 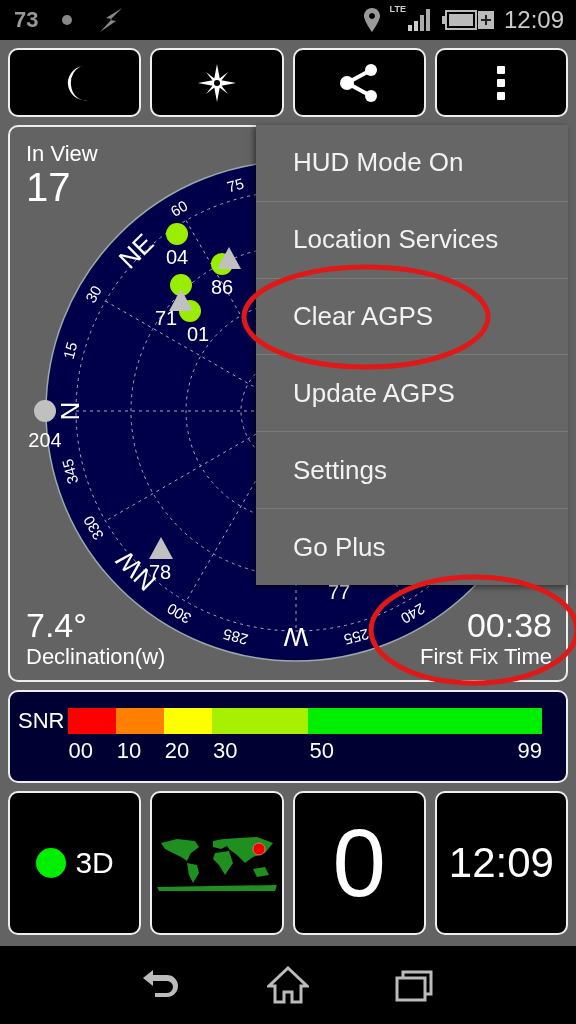 I want to click on share-icon, so click(x=359, y=82).